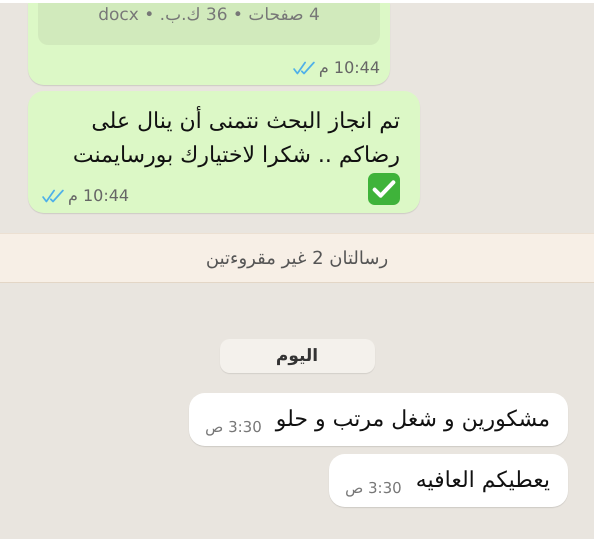 The height and width of the screenshot is (539, 594). Describe the element at coordinates (483, 480) in the screenshot. I see `message-text: يعطيكم العافيه` at that location.